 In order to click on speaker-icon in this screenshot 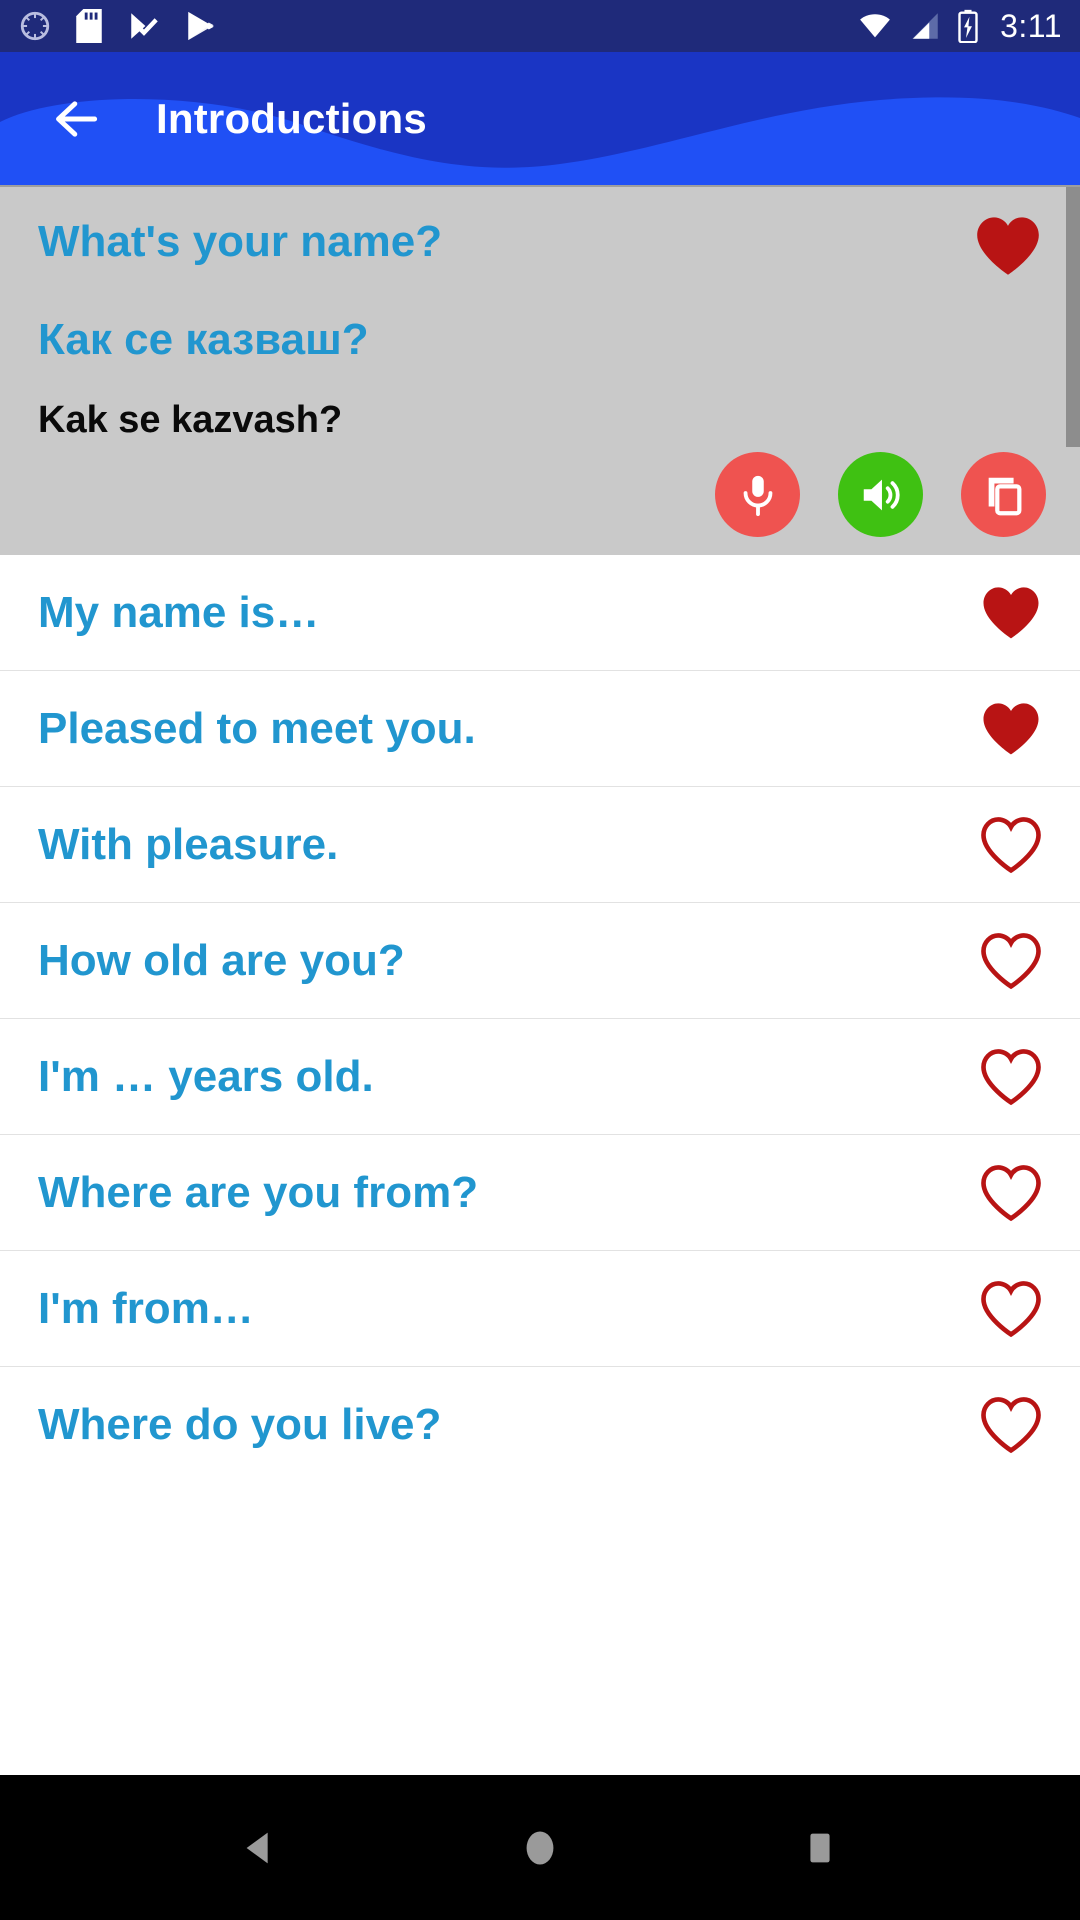, I will do `click(881, 494)`.